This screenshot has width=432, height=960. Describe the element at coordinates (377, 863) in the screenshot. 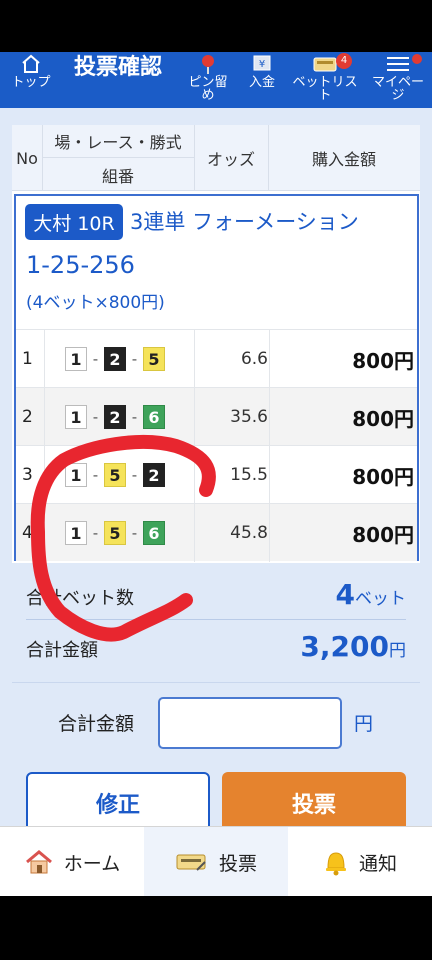

I see `tab-notifications-label: 通知` at that location.